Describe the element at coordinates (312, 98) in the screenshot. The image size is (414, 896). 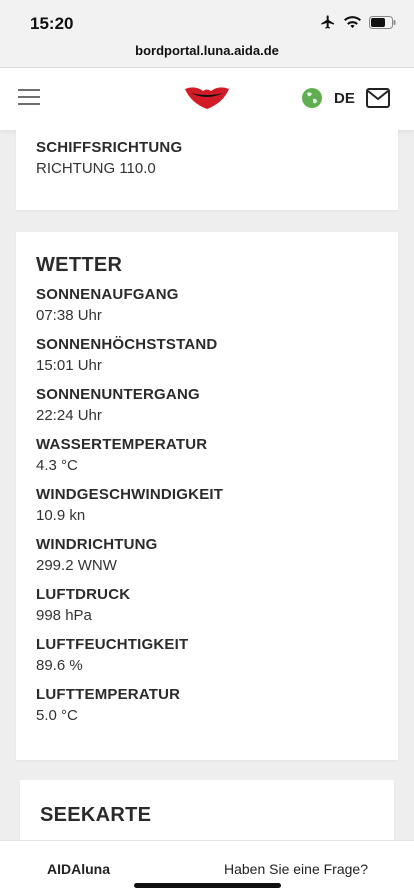
I see `globe-icon` at that location.